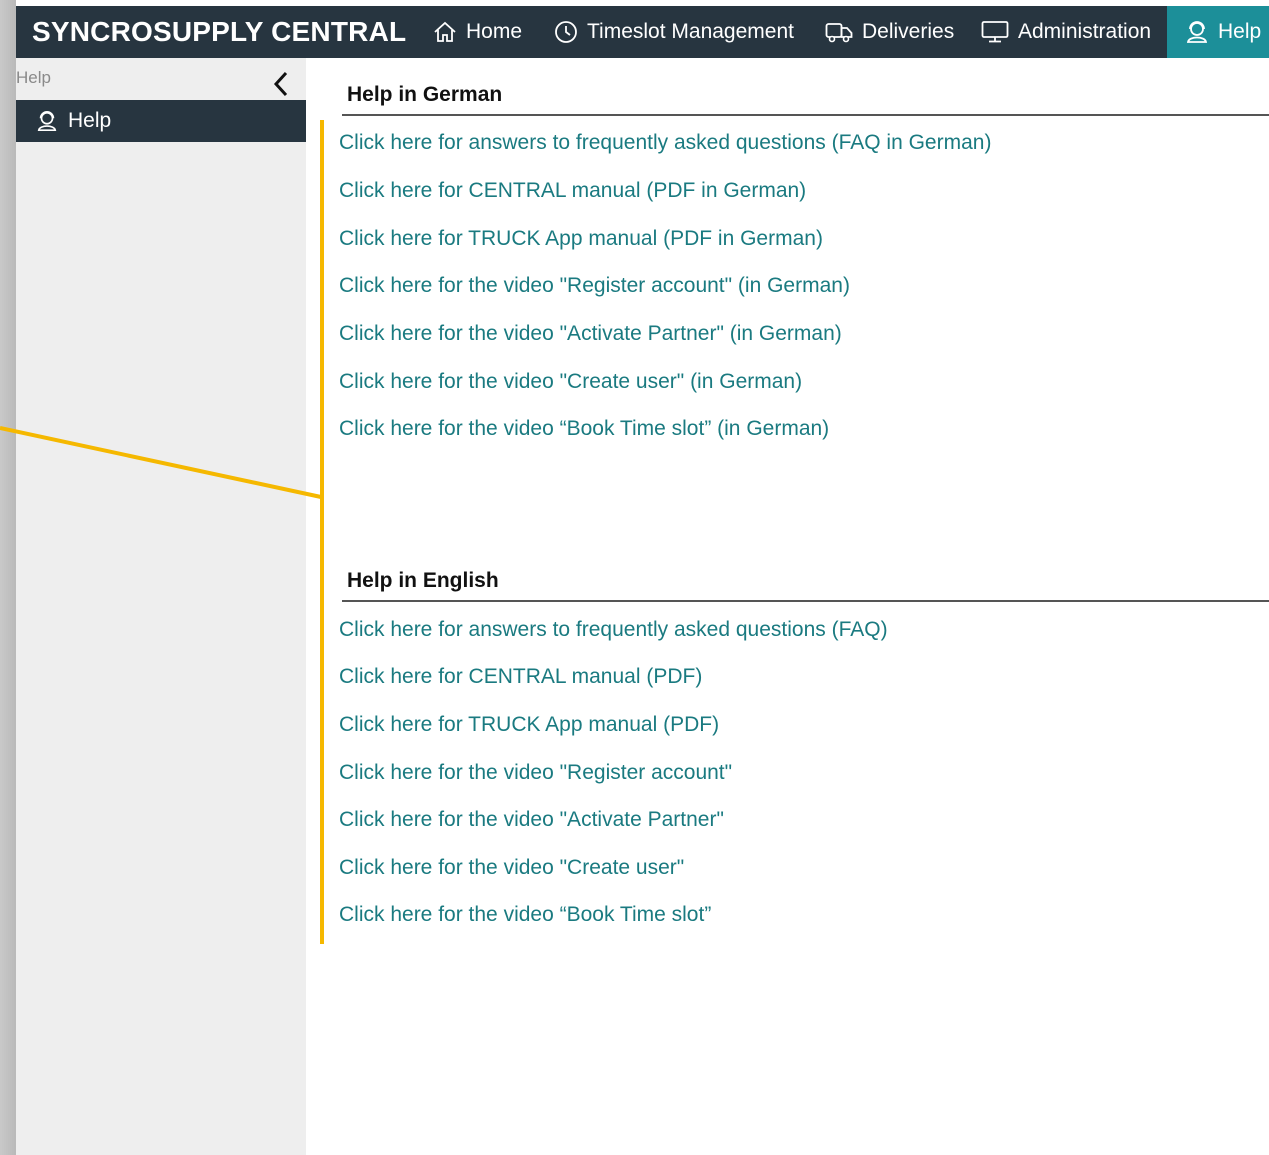 This screenshot has height=1155, width=1269. Describe the element at coordinates (1240, 31) in the screenshot. I see `nav-help-label: Help` at that location.